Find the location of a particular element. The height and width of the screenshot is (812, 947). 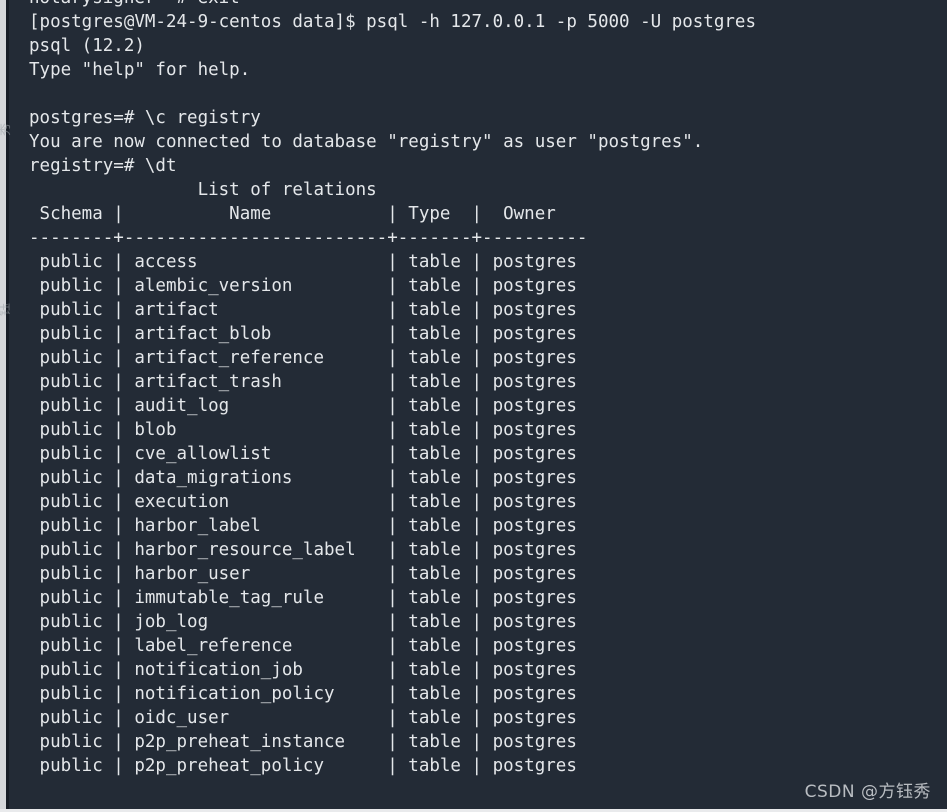

terminal-line: Schema | Name | Type | Owner is located at coordinates (308, 214).